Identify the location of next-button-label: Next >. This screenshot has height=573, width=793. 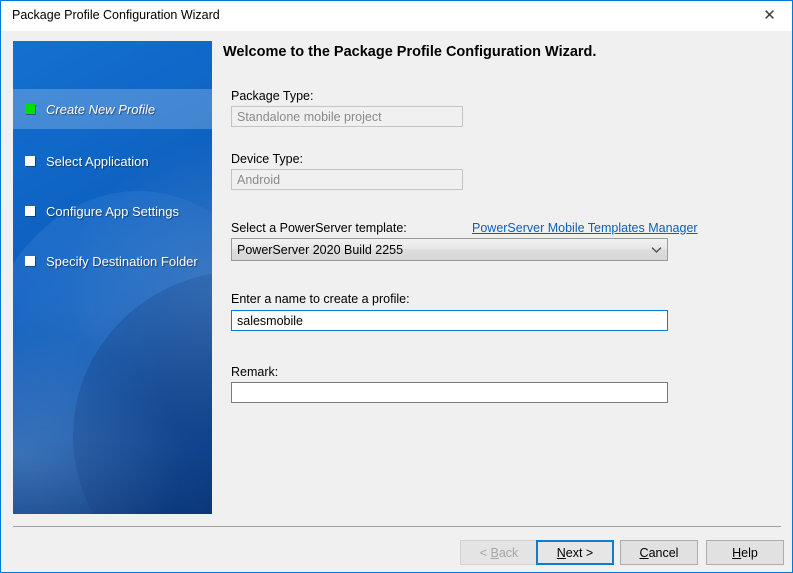
(575, 552).